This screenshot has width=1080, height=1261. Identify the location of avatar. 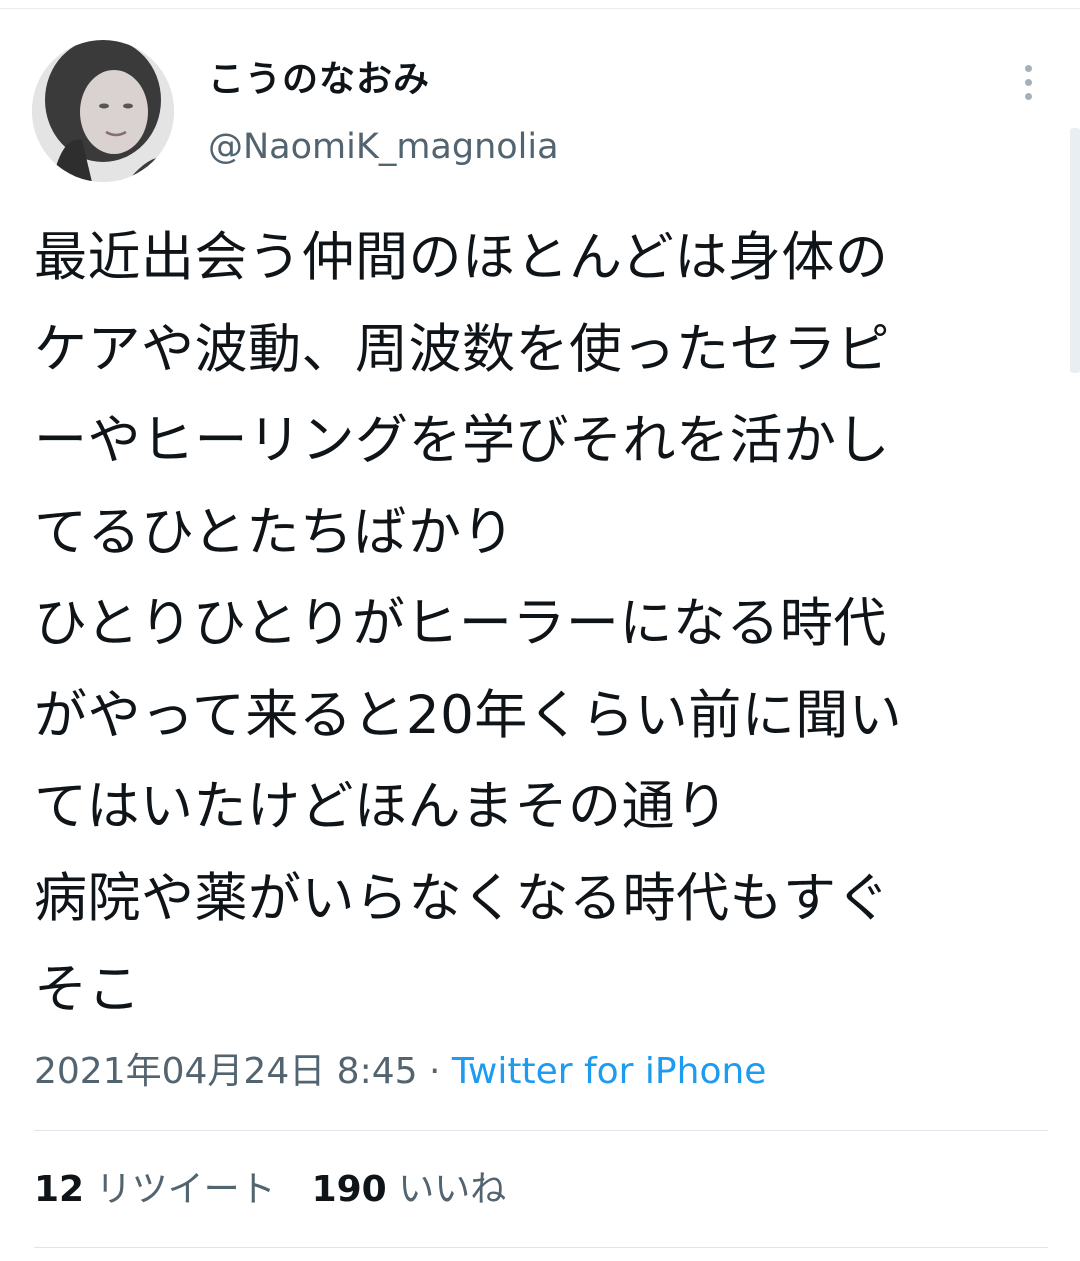
(103, 111).